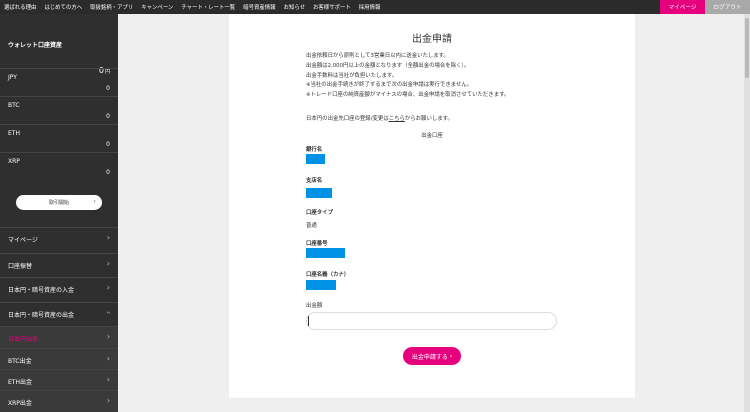 This screenshot has width=750, height=412. Describe the element at coordinates (20, 7) in the screenshot. I see `nav-link-reasons: 選ばれる理由` at that location.